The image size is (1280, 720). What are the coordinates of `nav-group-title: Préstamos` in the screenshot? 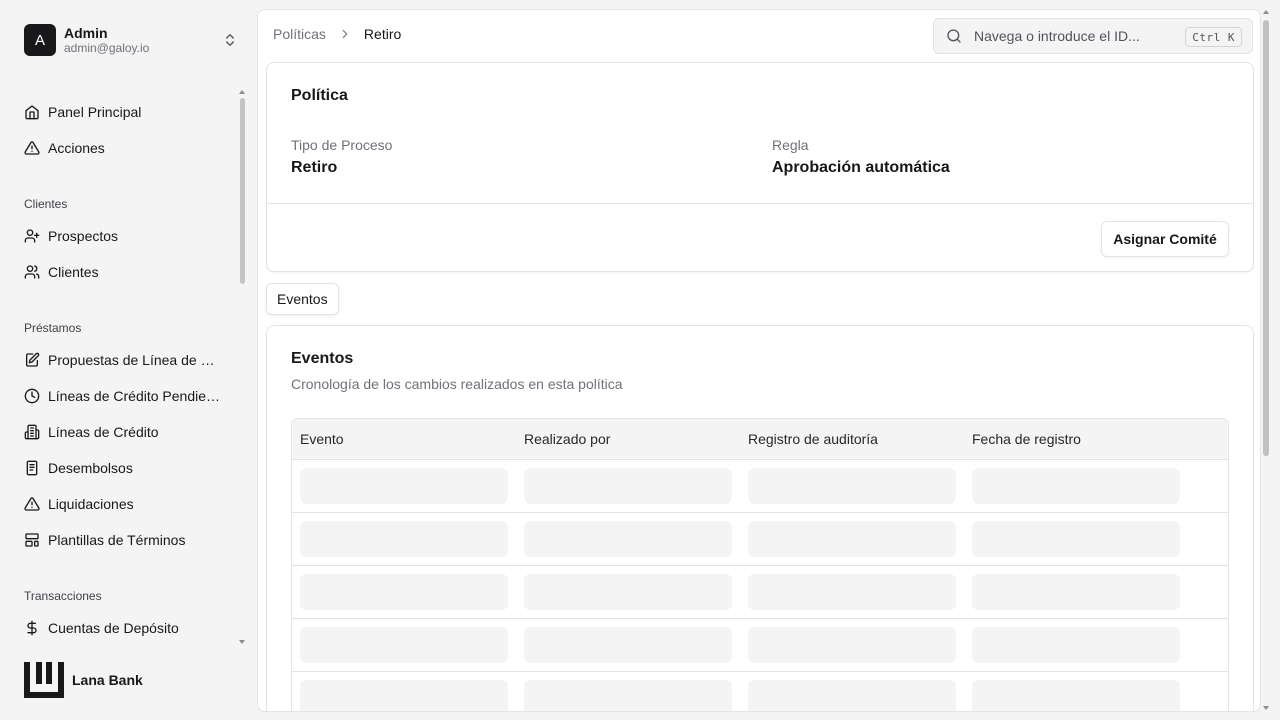 It's located at (53, 328).